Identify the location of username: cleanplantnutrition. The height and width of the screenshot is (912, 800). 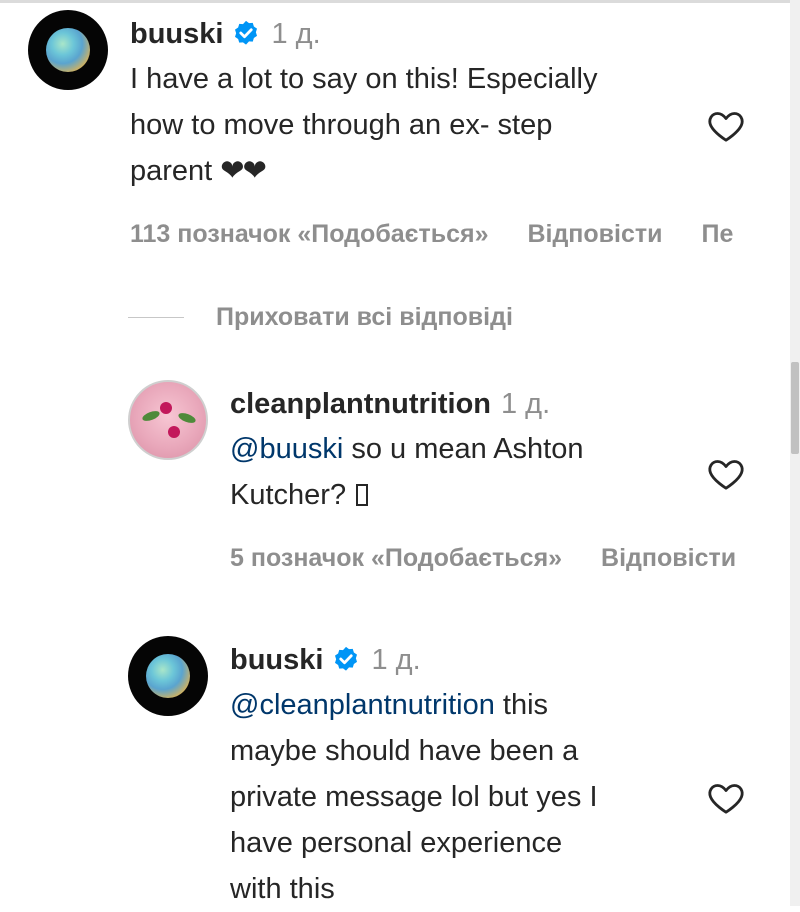
(360, 404).